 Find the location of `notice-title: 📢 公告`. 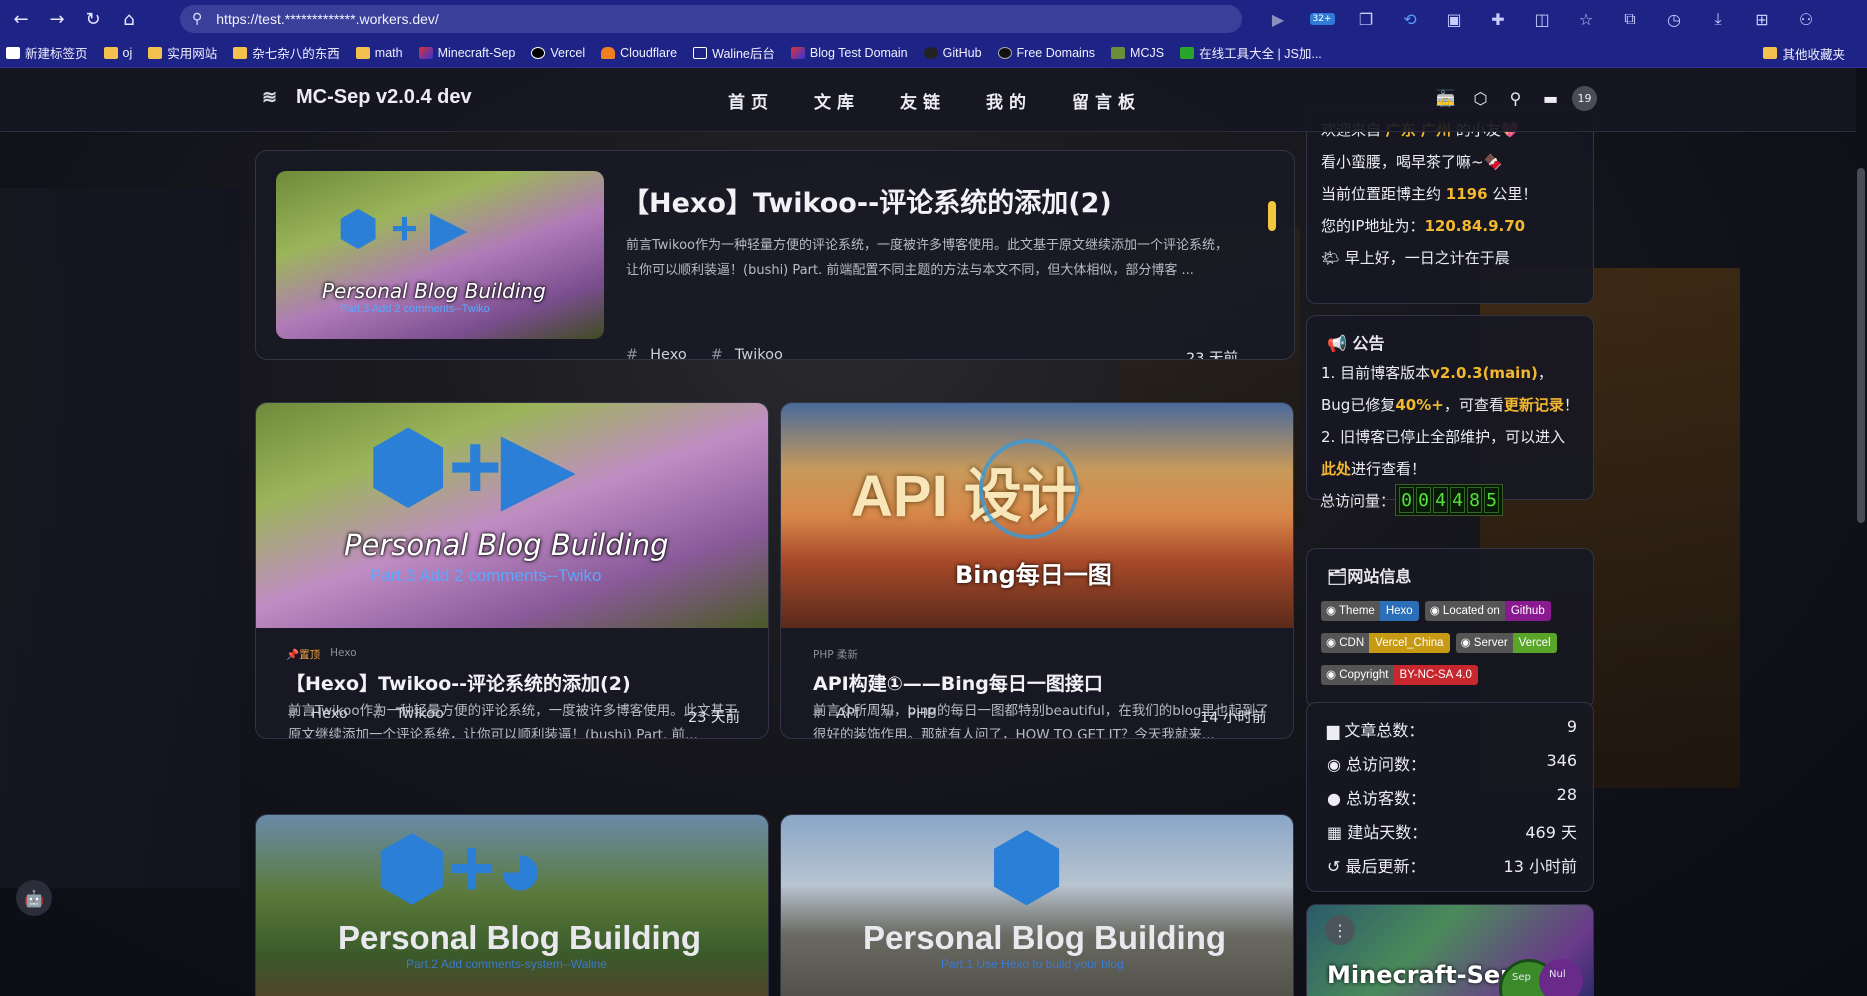

notice-title: 📢 公告 is located at coordinates (1356, 343).